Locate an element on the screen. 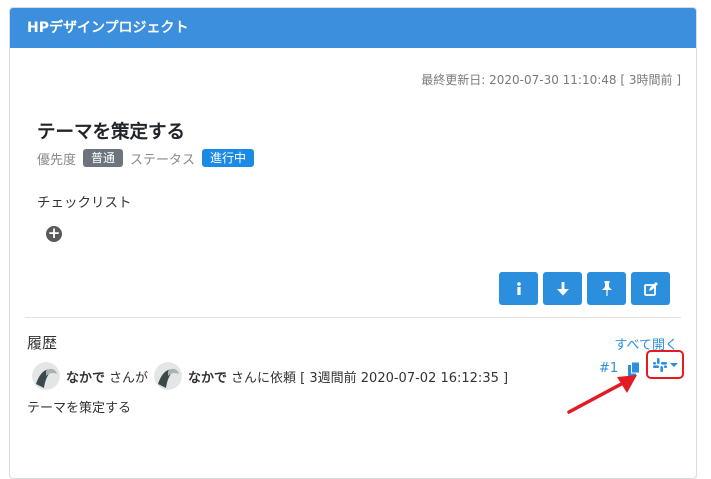 The width and height of the screenshot is (711, 479). slack-icon is located at coordinates (659, 364).